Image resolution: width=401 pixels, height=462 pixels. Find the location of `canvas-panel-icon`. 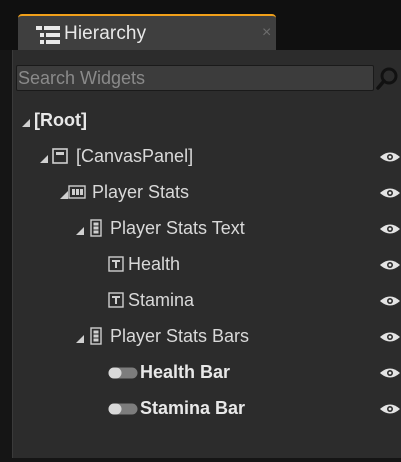

canvas-panel-icon is located at coordinates (60, 158).